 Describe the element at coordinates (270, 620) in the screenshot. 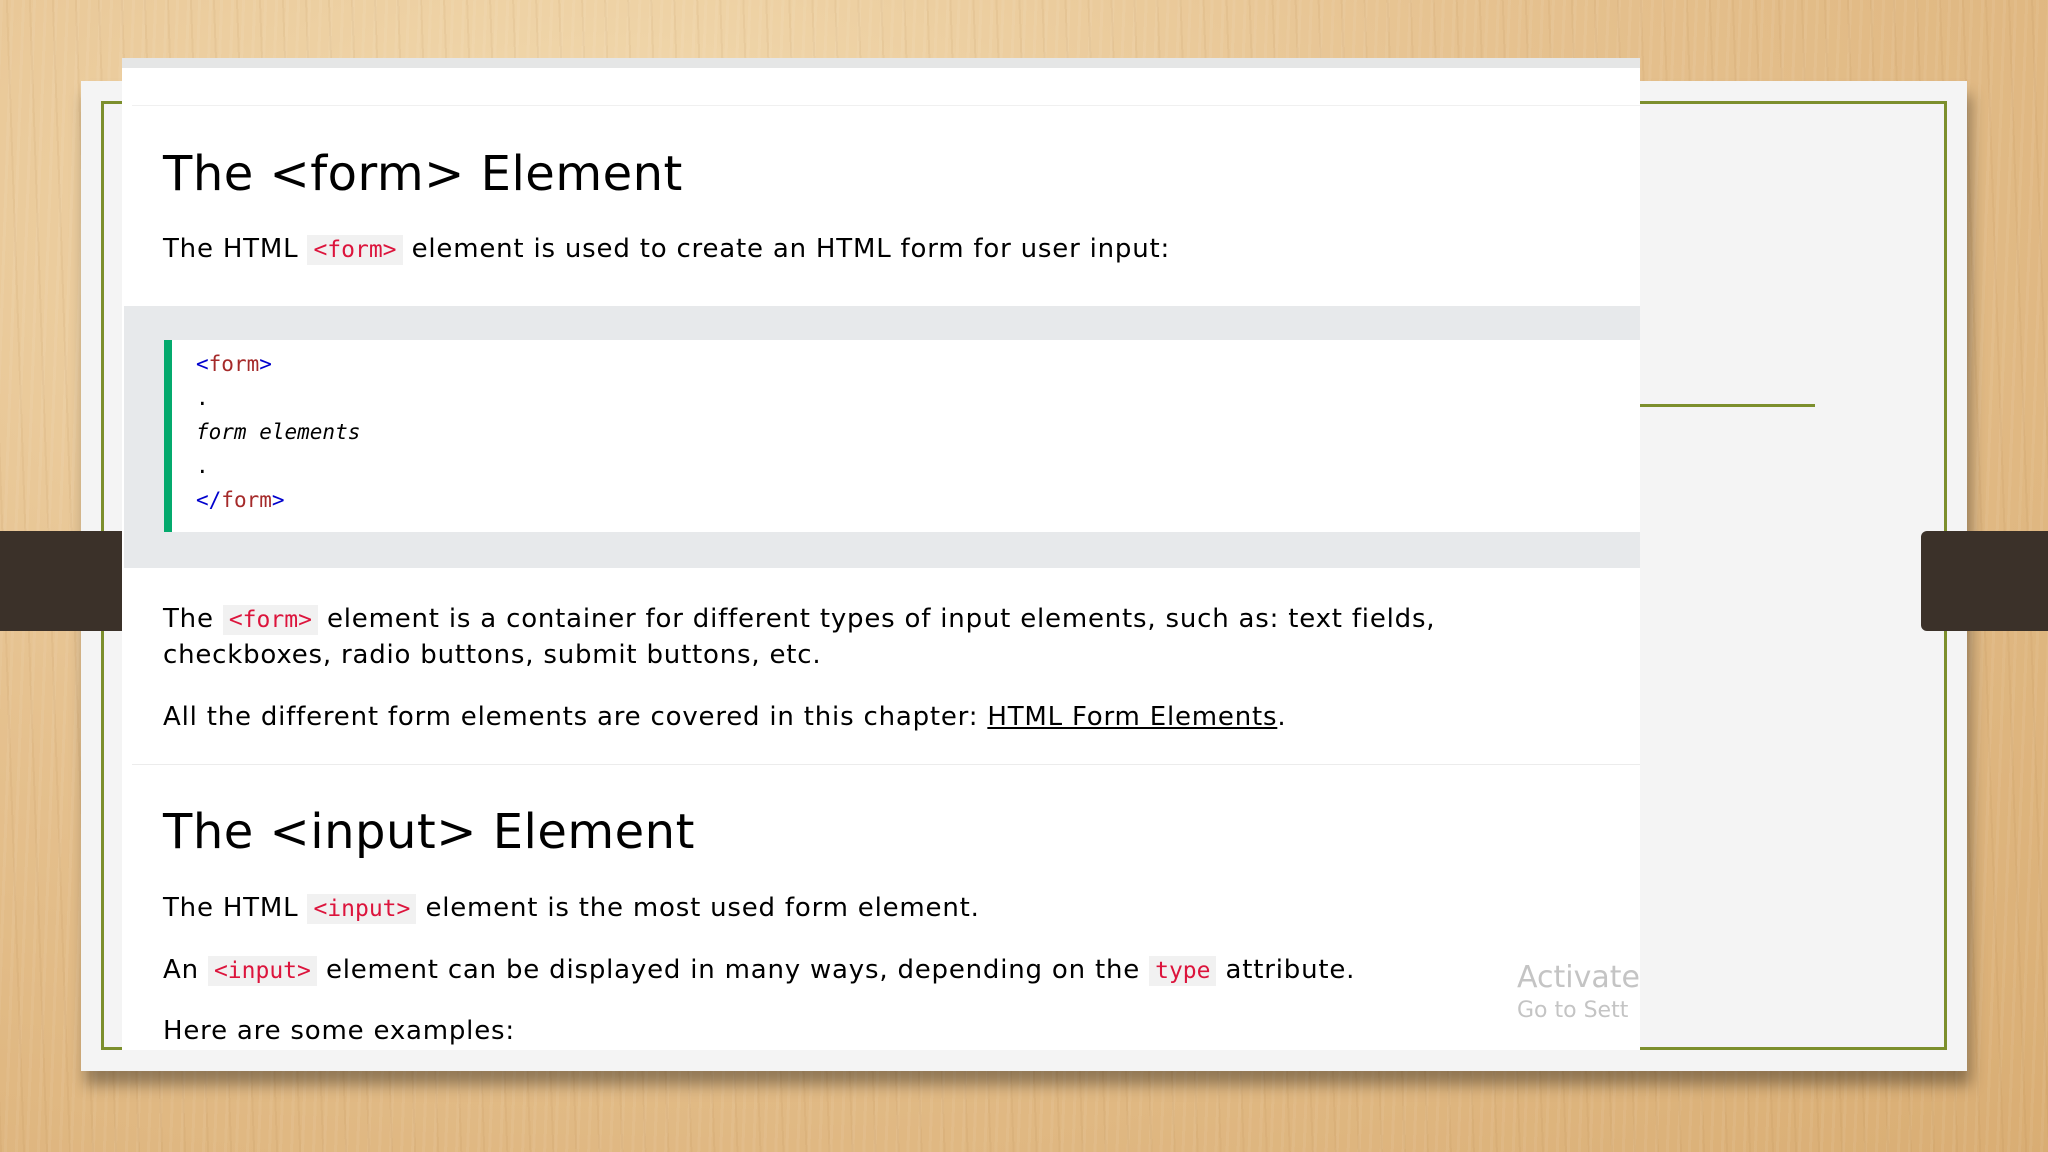

I see `form-desc-code: <form>` at that location.